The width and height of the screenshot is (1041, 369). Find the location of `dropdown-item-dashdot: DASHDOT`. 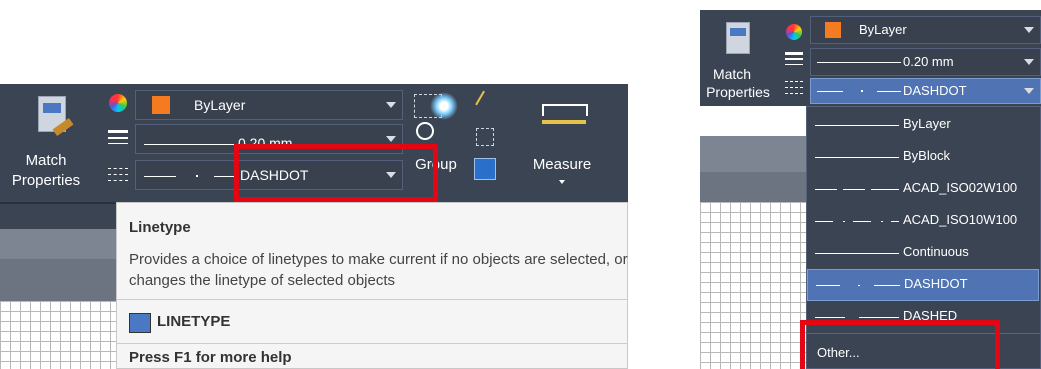

dropdown-item-dashdot: DASHDOT is located at coordinates (923, 285).